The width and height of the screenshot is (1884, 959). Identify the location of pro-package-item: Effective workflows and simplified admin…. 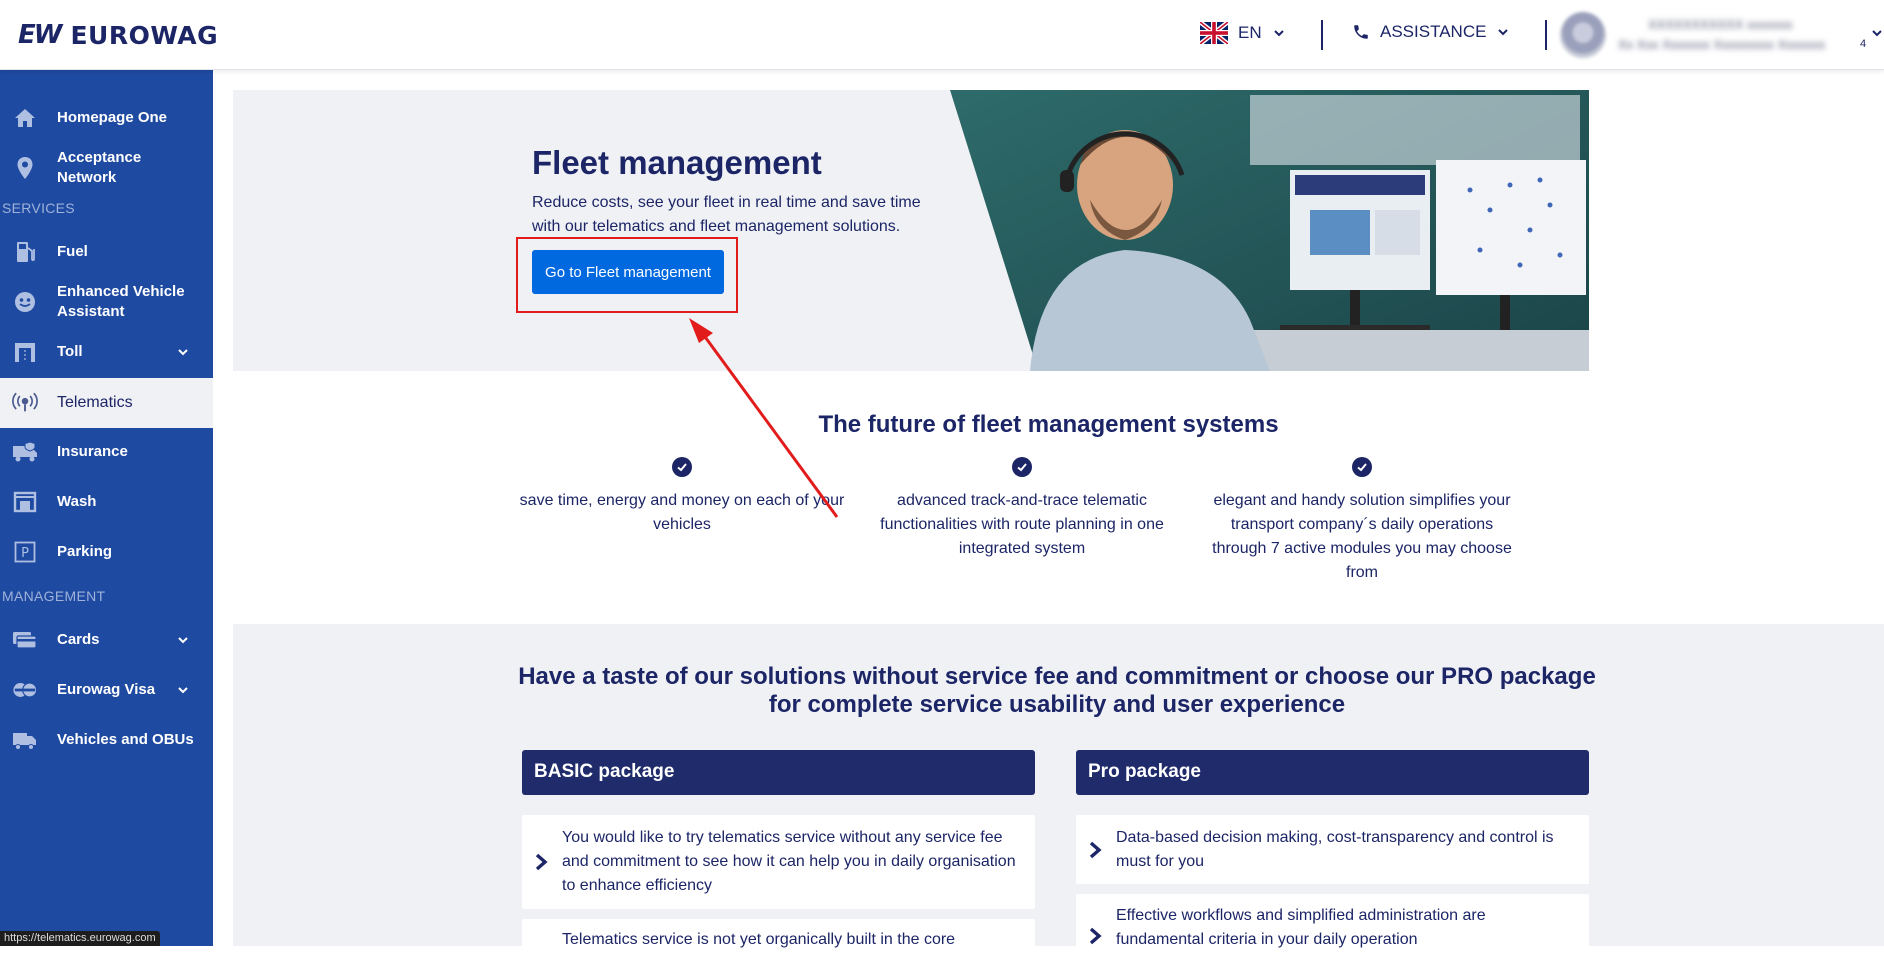
(1332, 924).